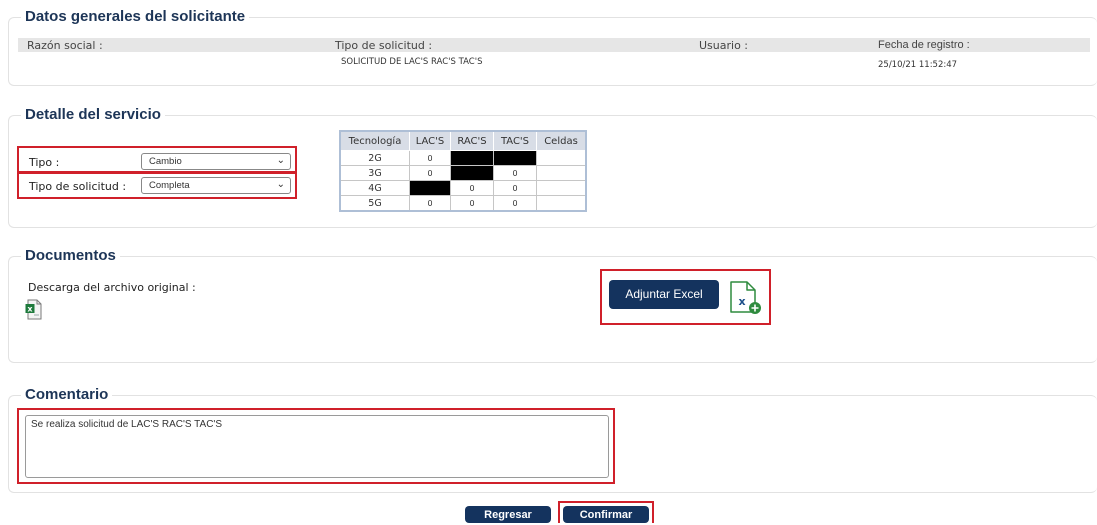 This screenshot has width=1097, height=525. Describe the element at coordinates (169, 185) in the screenshot. I see `tipo-solicitud-select-value: Completa` at that location.